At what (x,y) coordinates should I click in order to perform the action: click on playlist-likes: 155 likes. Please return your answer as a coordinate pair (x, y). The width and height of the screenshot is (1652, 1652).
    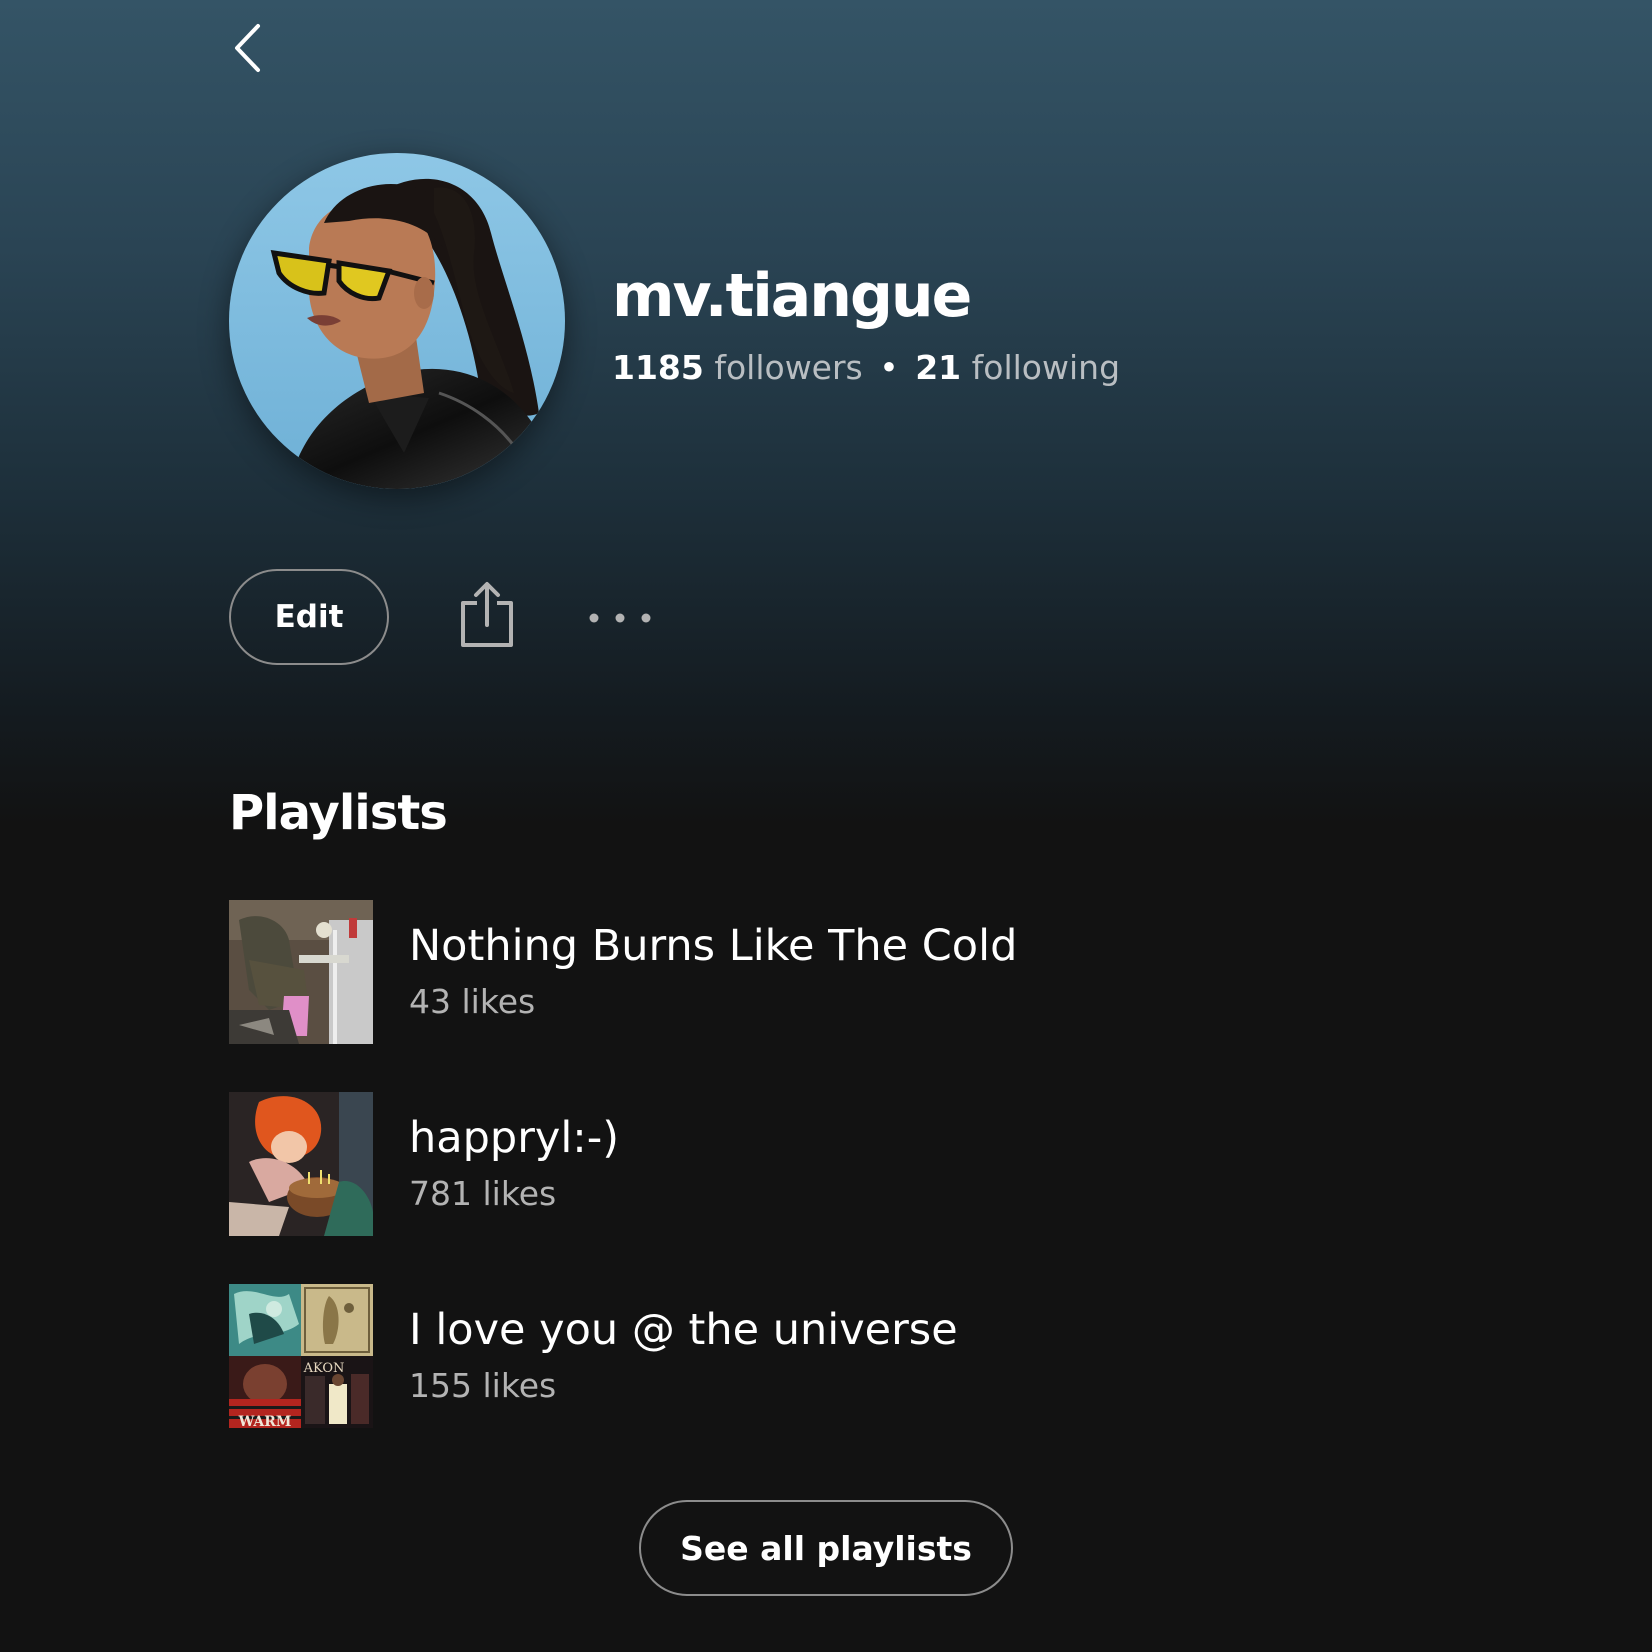
    Looking at the image, I should click on (483, 1385).